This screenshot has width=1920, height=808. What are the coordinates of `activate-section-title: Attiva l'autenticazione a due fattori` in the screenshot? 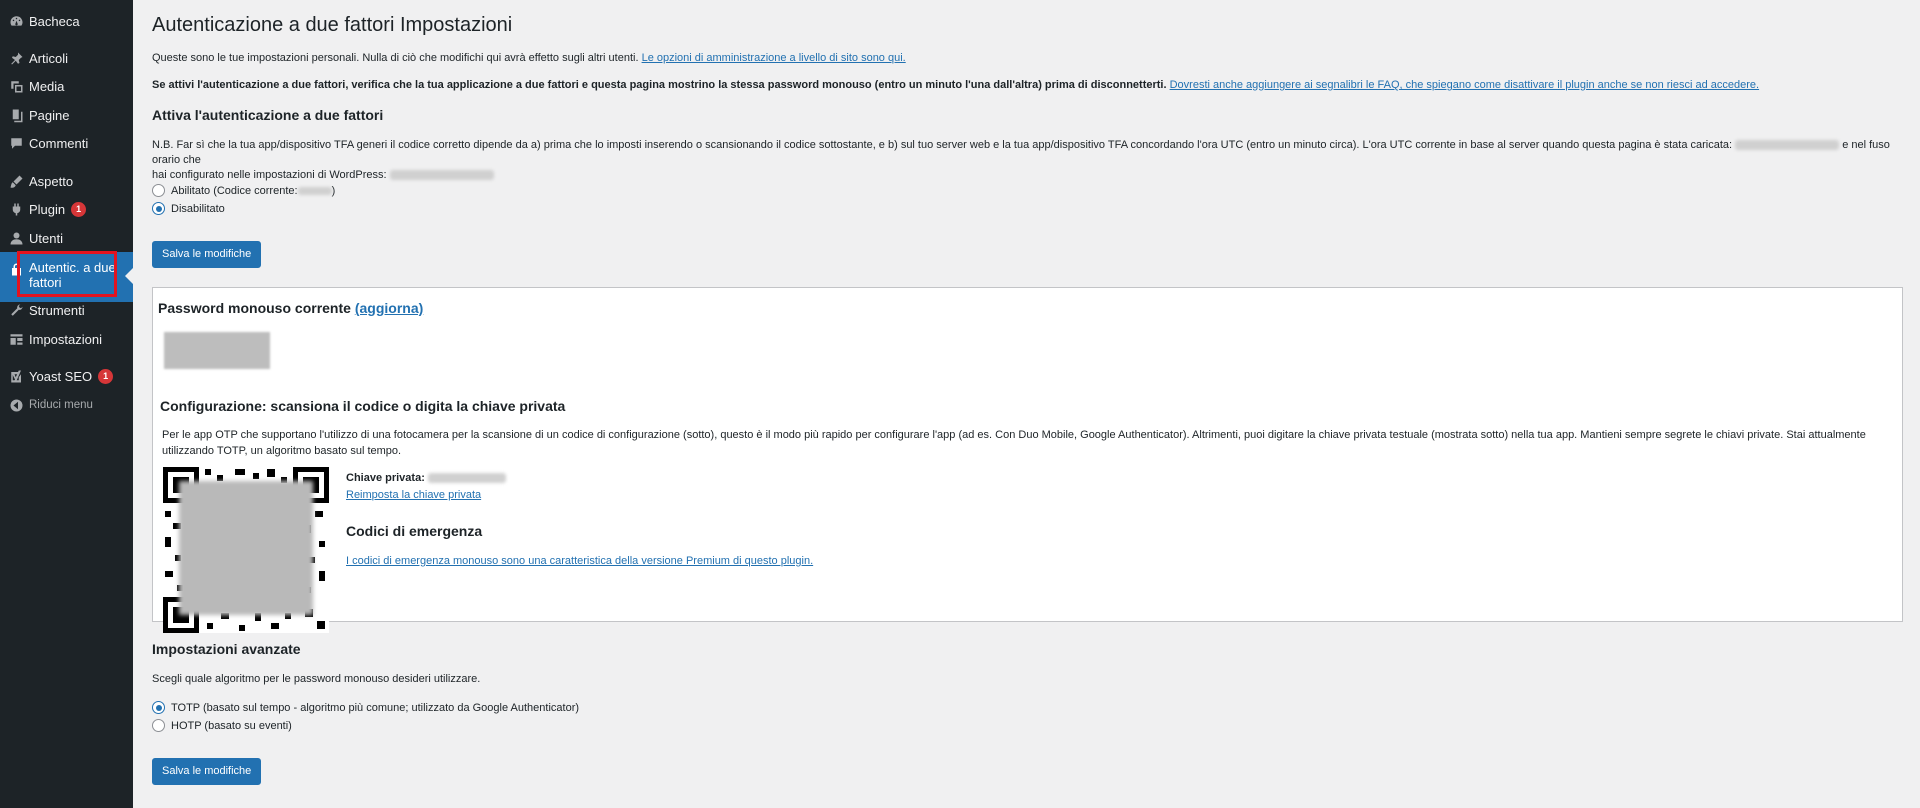 It's located at (268, 115).